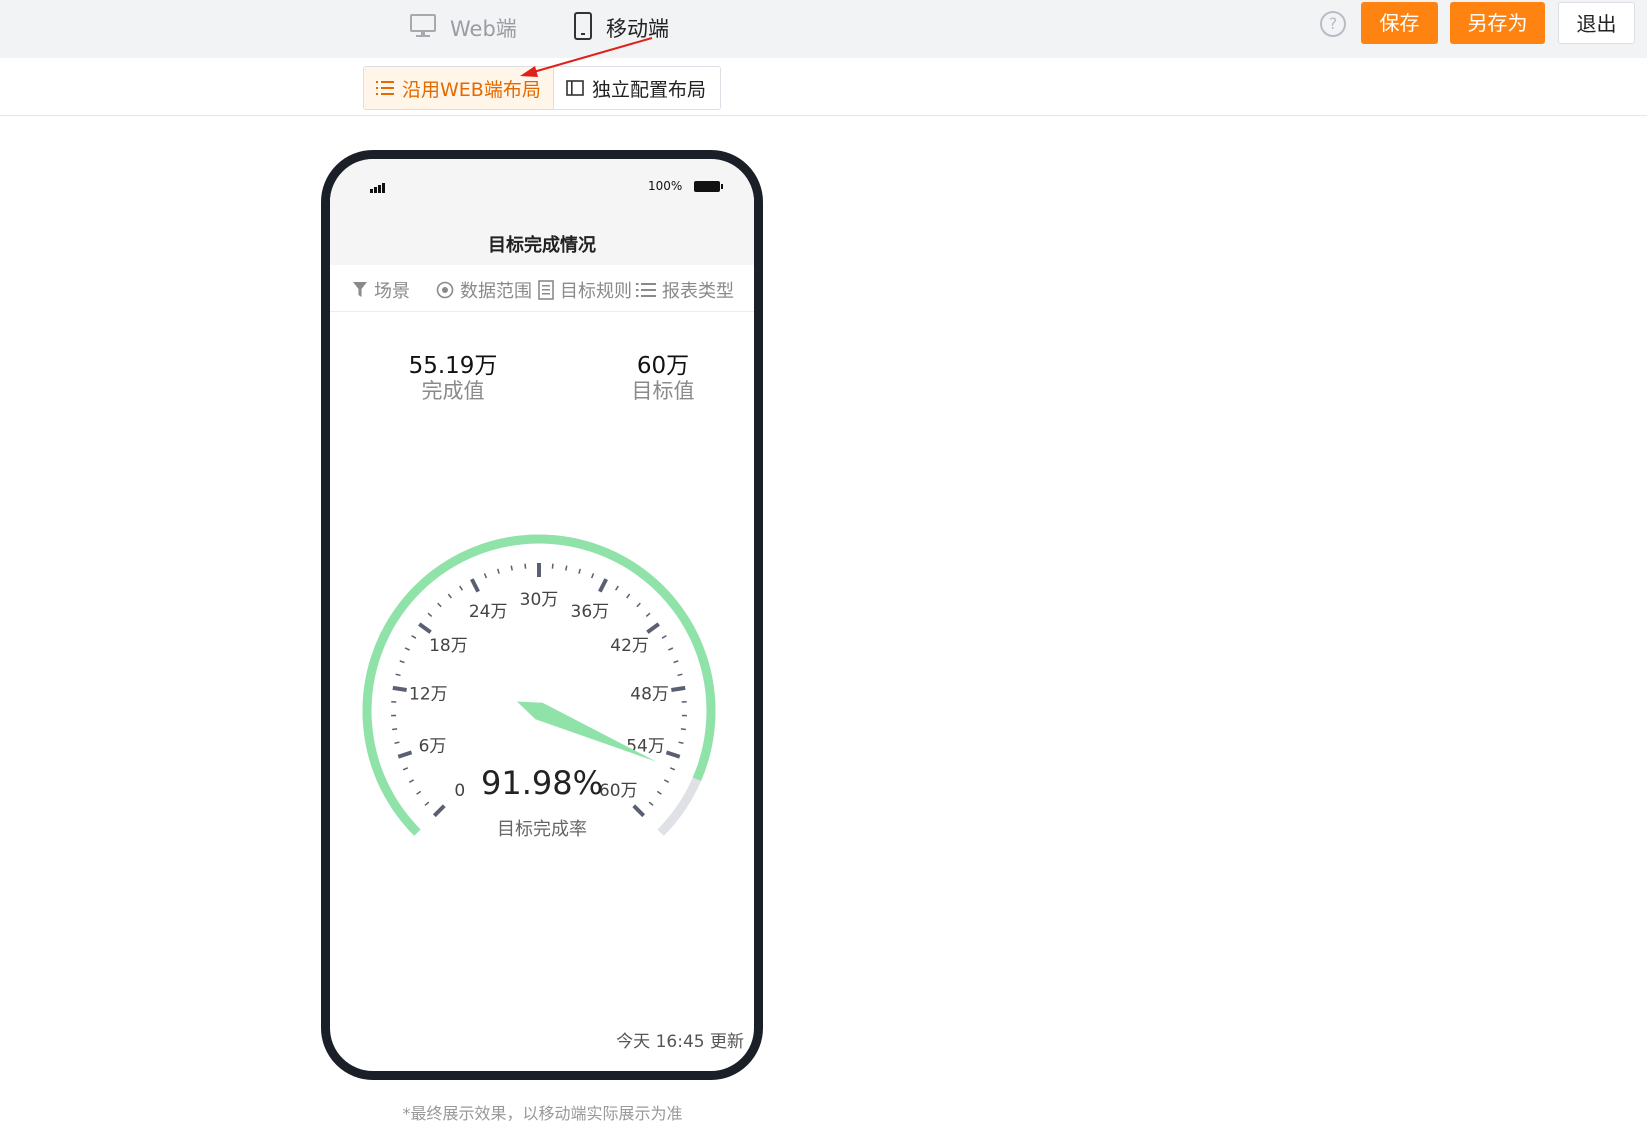  What do you see at coordinates (680, 1042) in the screenshot?
I see `update-time: 今天 16:45 更新` at bounding box center [680, 1042].